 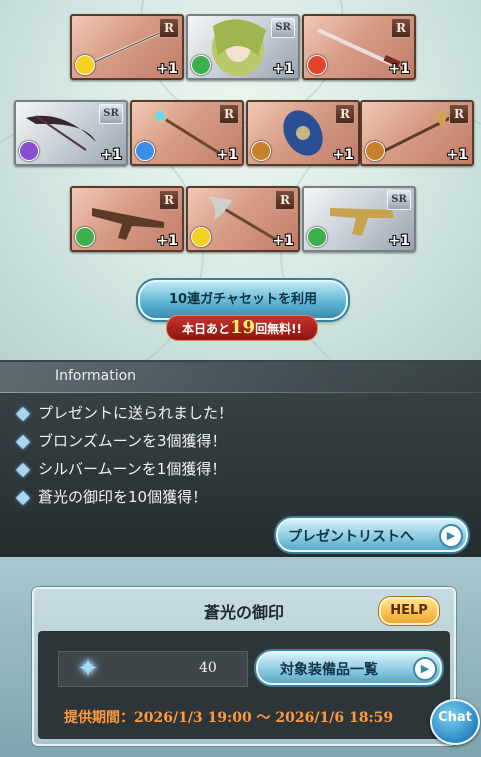 What do you see at coordinates (243, 47) in the screenshot?
I see `item-card-2: SR +1` at bounding box center [243, 47].